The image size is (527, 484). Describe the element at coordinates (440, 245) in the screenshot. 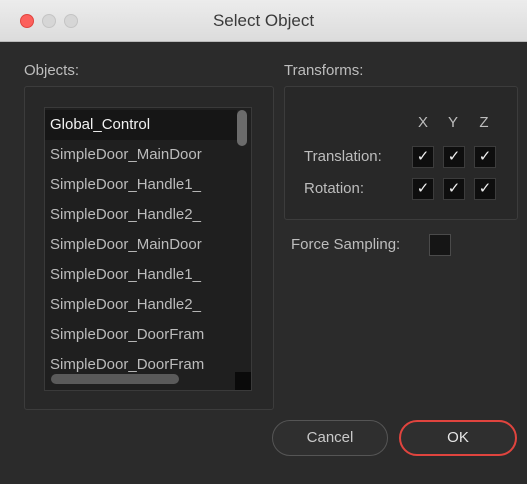

I see `force-sampling-checkbox` at that location.